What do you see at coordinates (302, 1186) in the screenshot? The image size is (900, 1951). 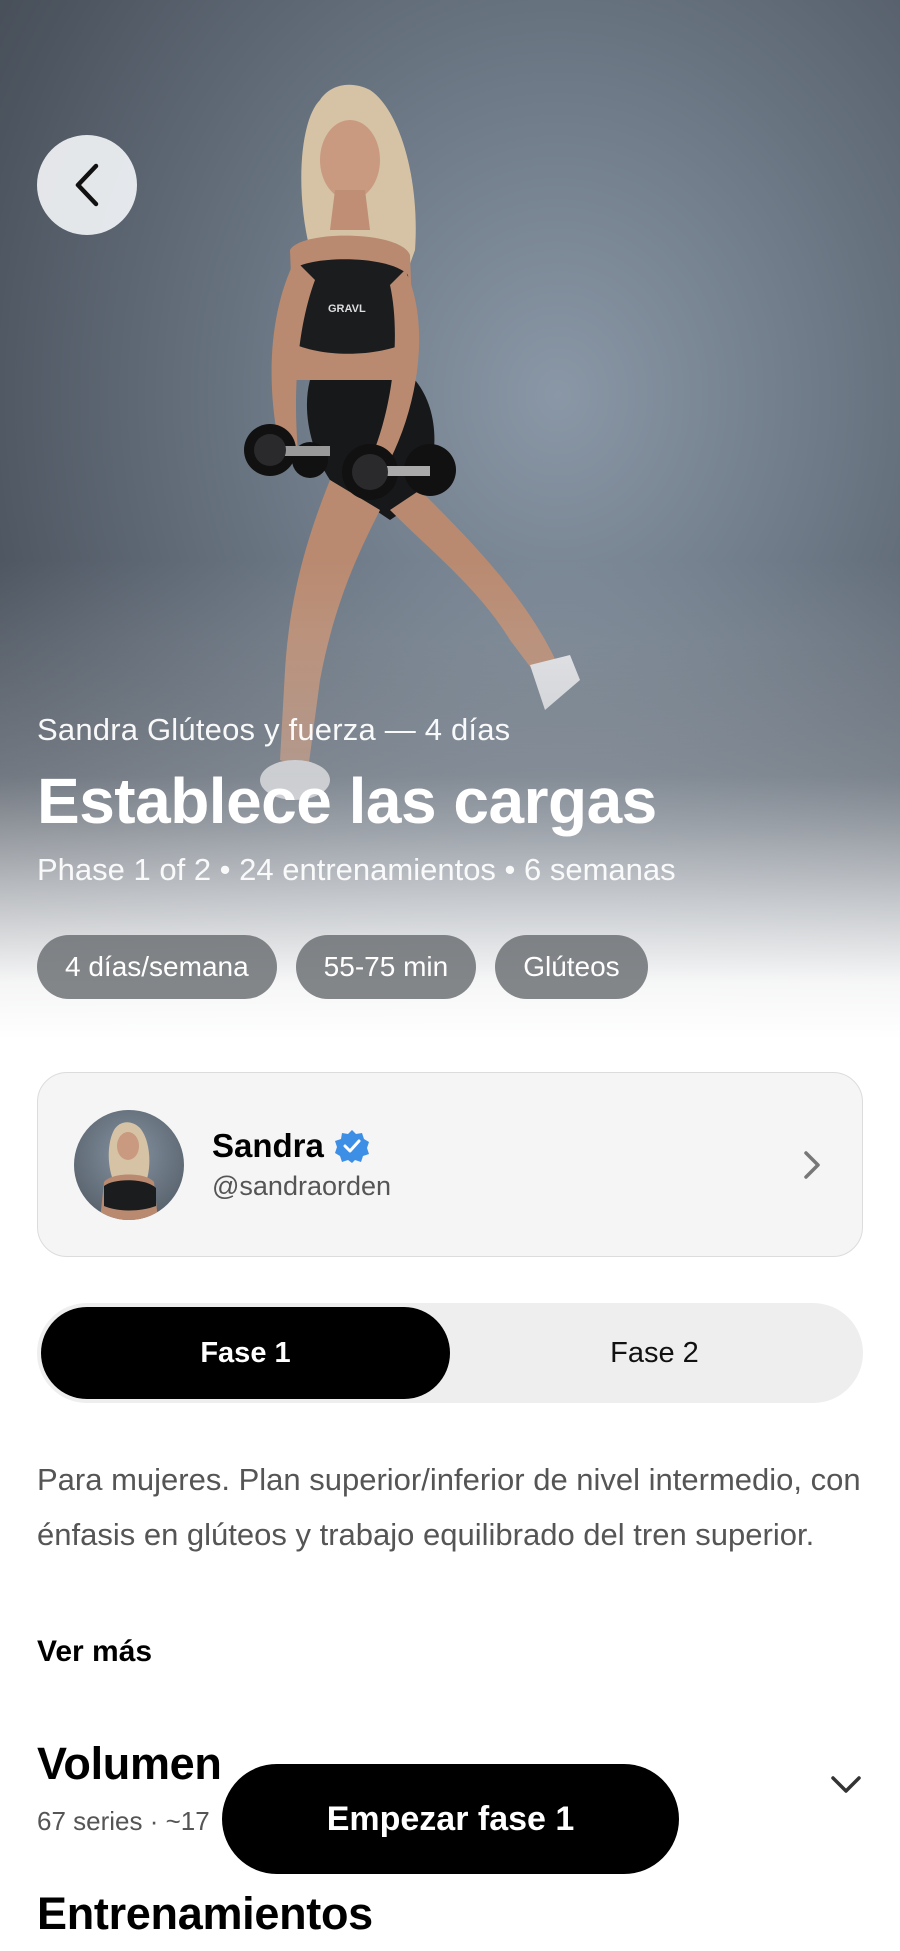 I see `coach-handle: @sandraorden` at bounding box center [302, 1186].